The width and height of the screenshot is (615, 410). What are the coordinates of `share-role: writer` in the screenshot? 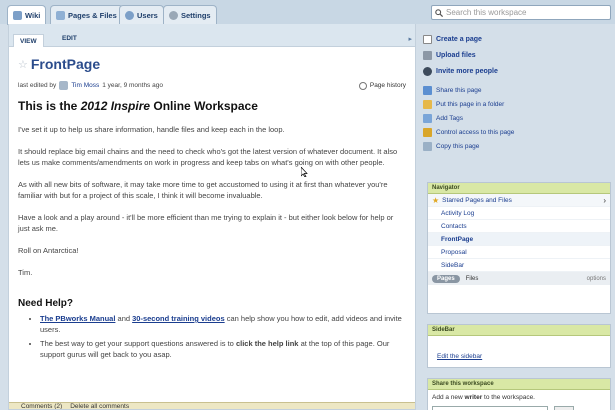 It's located at (474, 397).